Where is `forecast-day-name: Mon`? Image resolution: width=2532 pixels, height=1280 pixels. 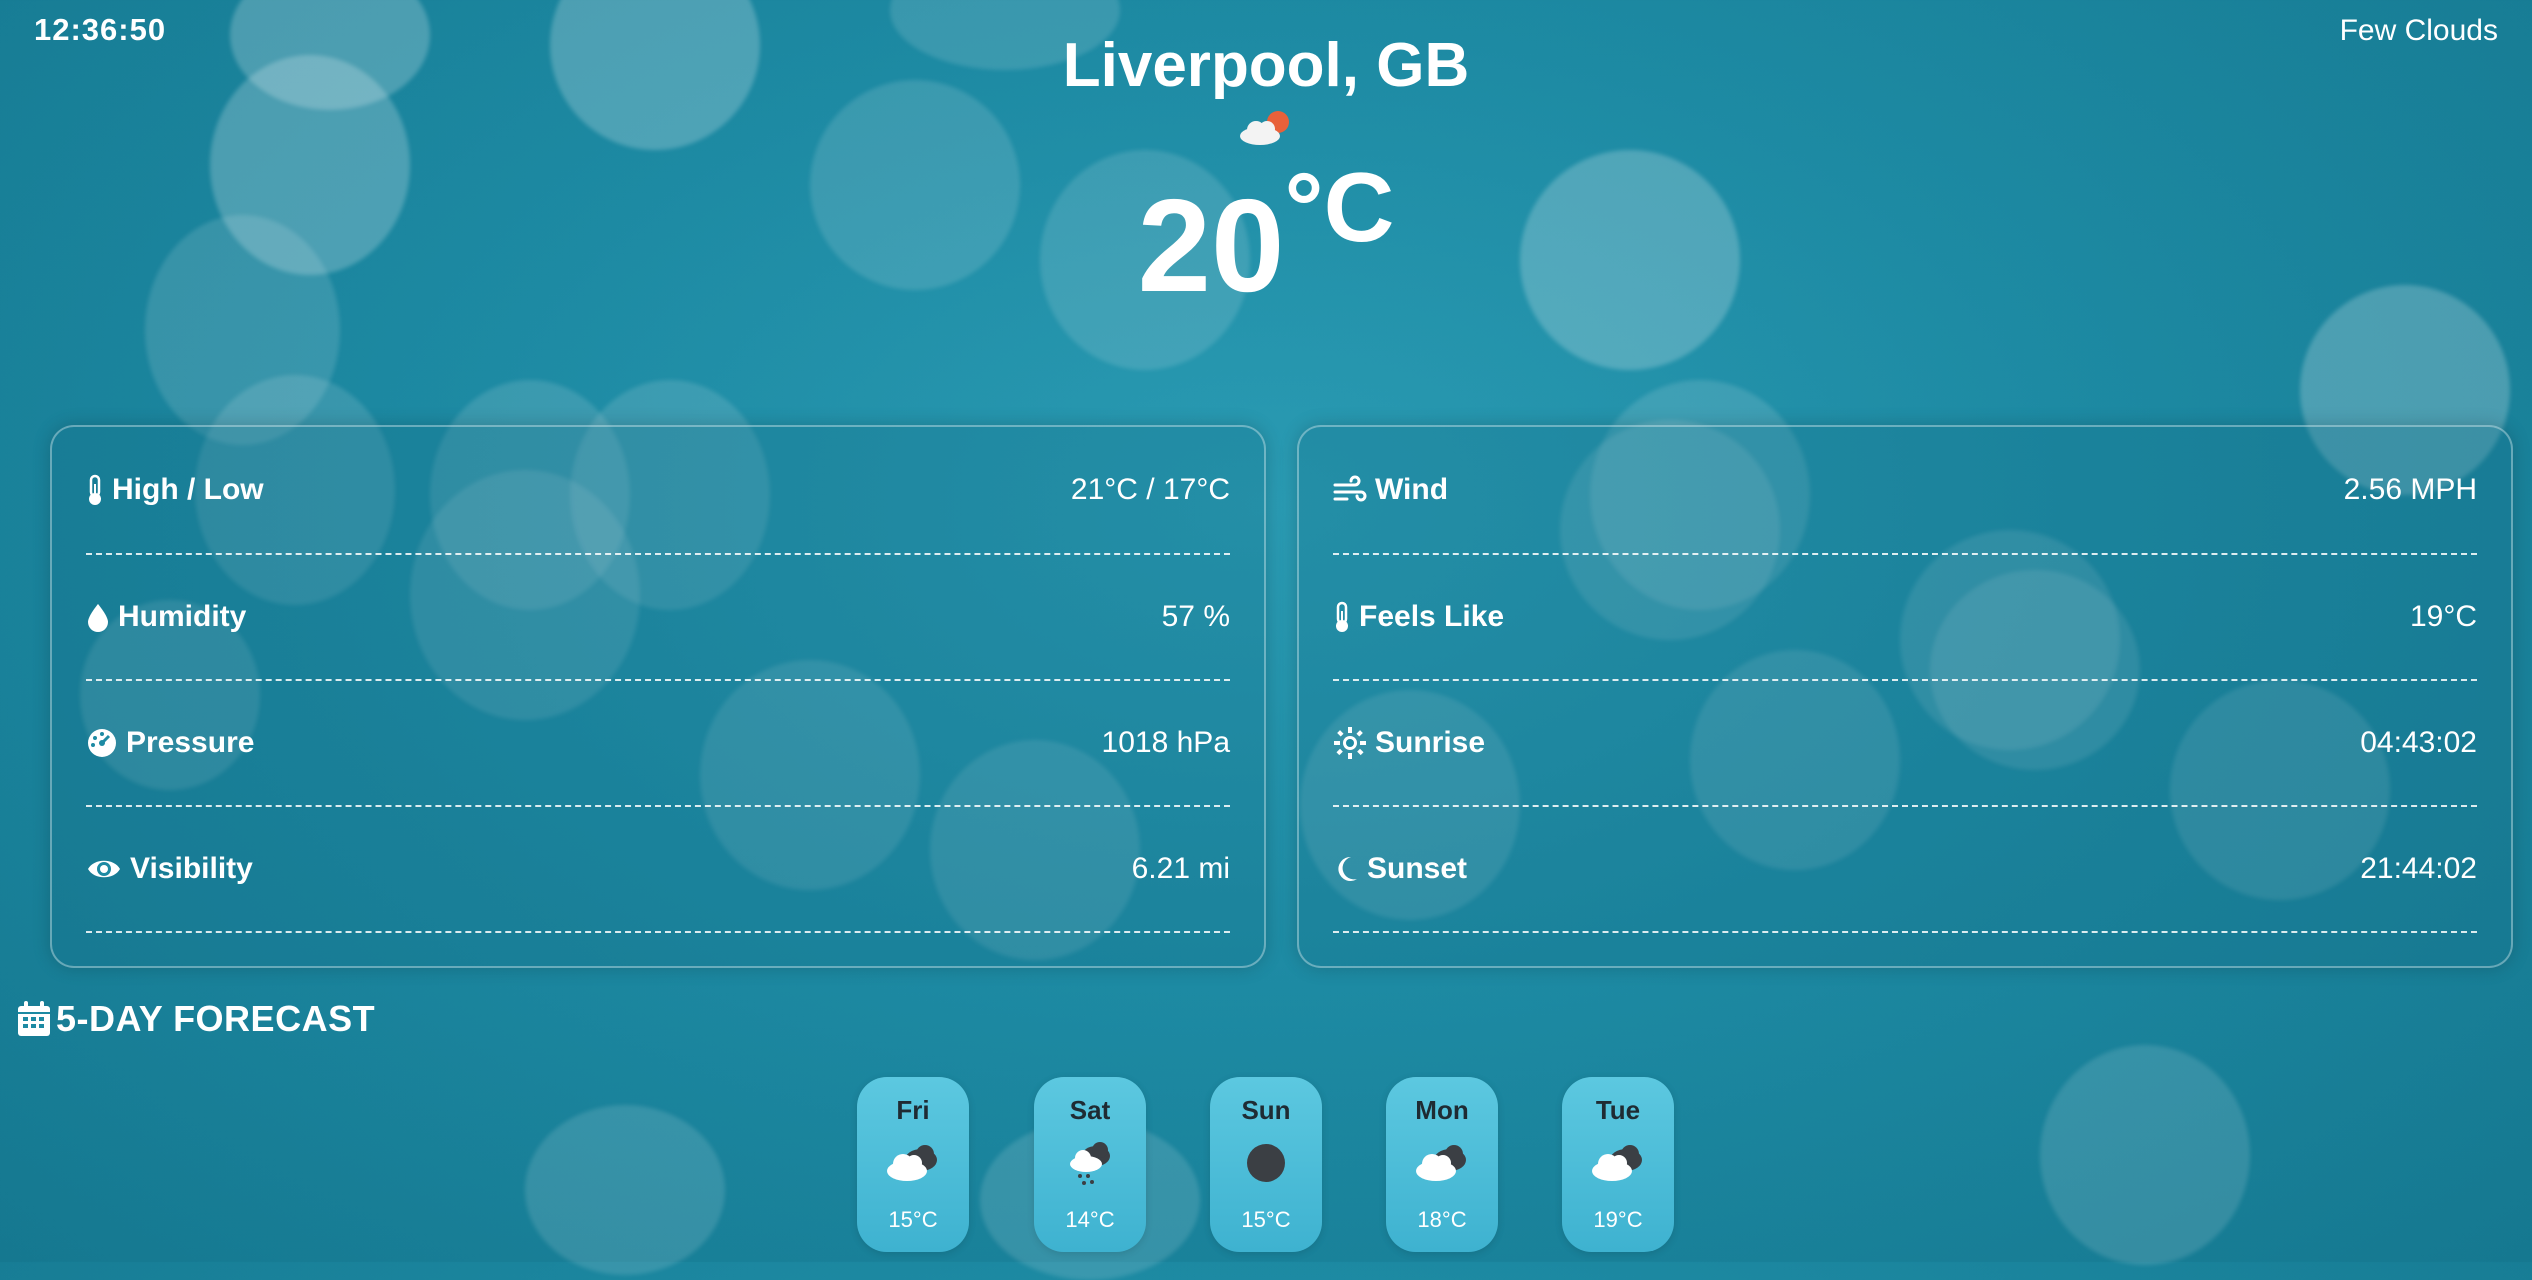 forecast-day-name: Mon is located at coordinates (1442, 1110).